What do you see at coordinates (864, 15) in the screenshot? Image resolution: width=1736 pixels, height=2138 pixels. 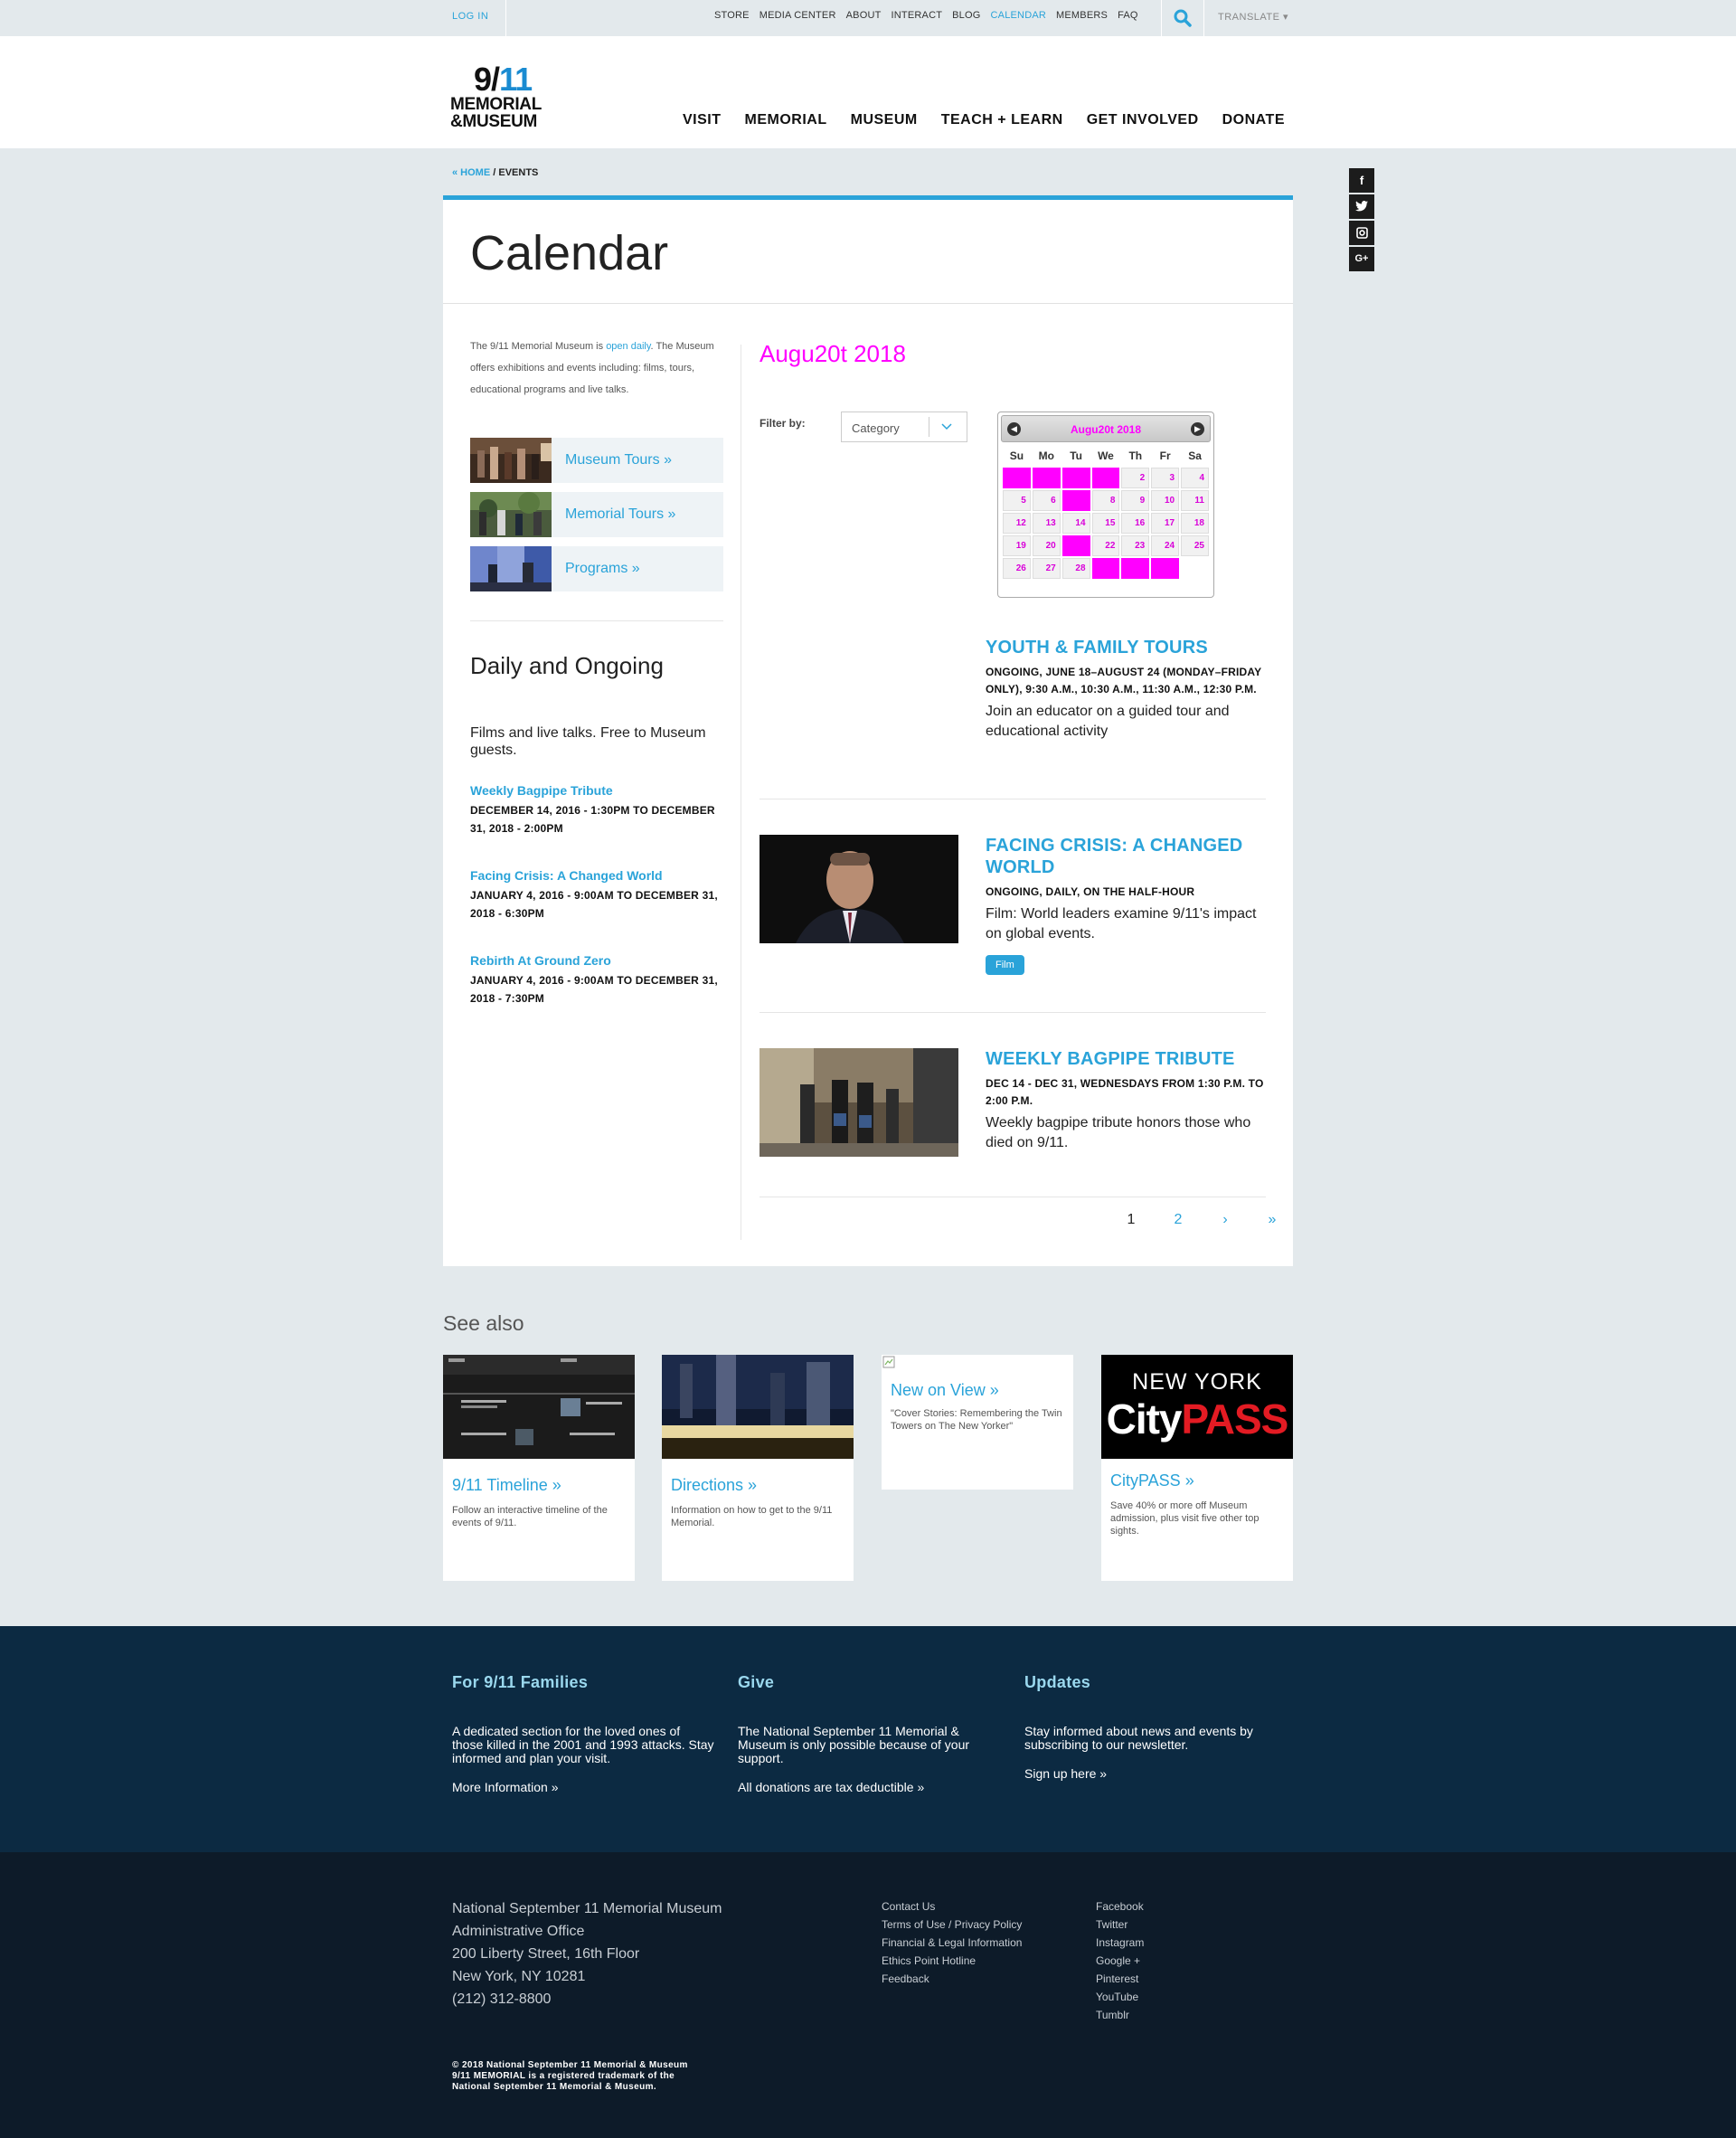 I see `utility-link-about: ABOUT` at bounding box center [864, 15].